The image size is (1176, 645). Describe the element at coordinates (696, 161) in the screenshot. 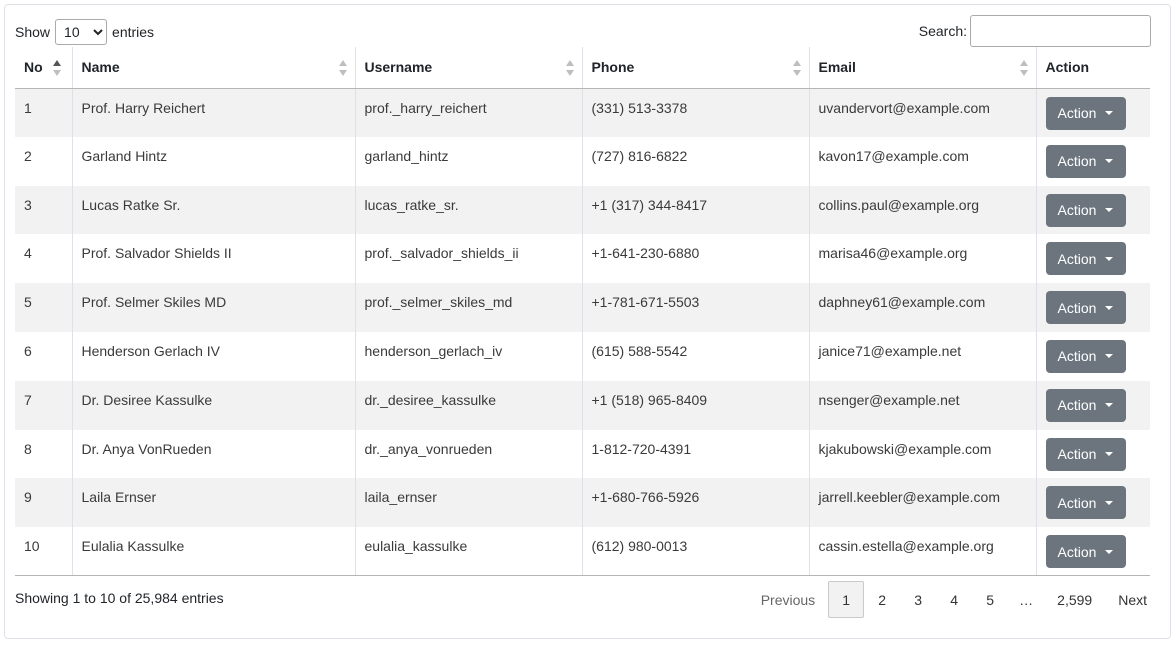

I see `cell-phone: (727) 816-6822` at that location.